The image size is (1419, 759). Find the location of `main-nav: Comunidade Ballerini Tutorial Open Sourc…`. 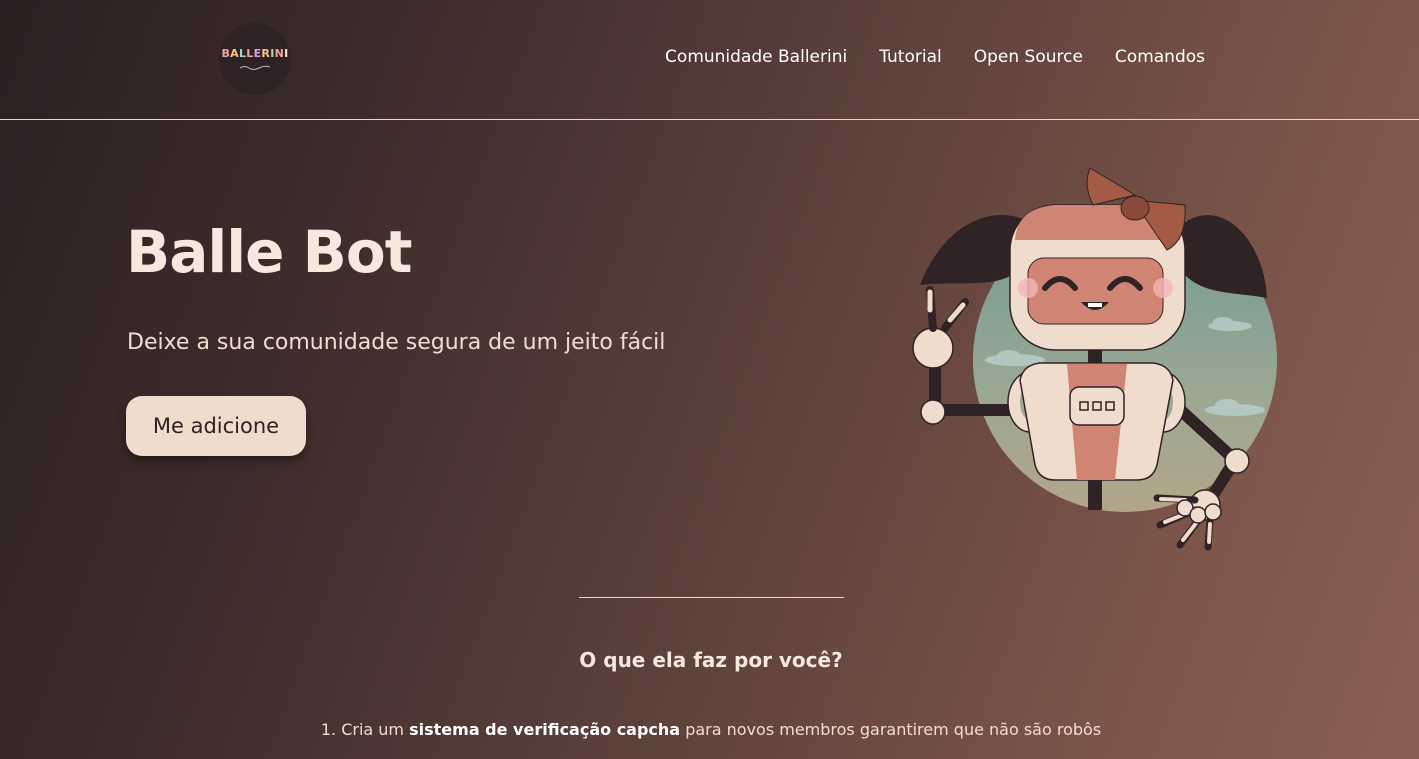

main-nav: Comunidade Ballerini Tutorial Open Sourc… is located at coordinates (935, 57).